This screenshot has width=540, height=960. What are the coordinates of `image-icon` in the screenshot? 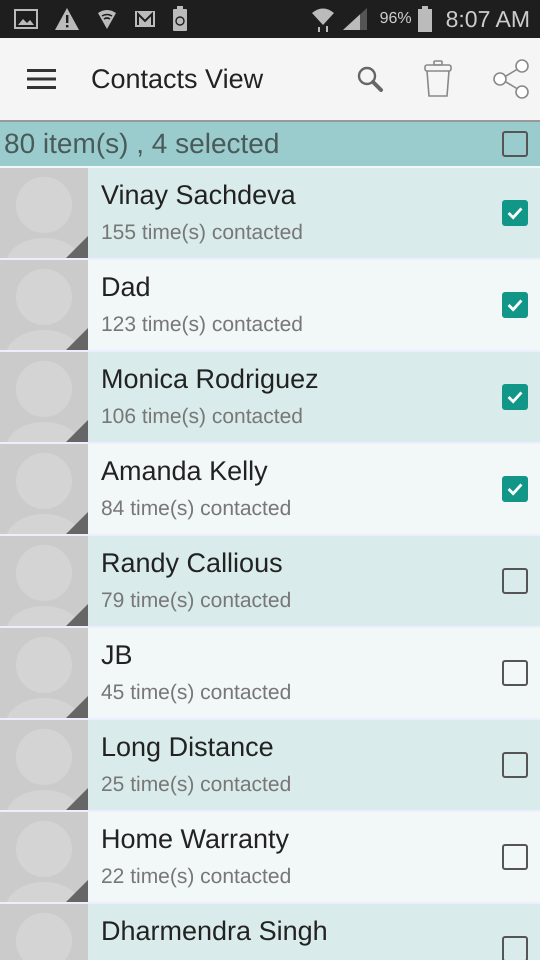 It's located at (26, 19).